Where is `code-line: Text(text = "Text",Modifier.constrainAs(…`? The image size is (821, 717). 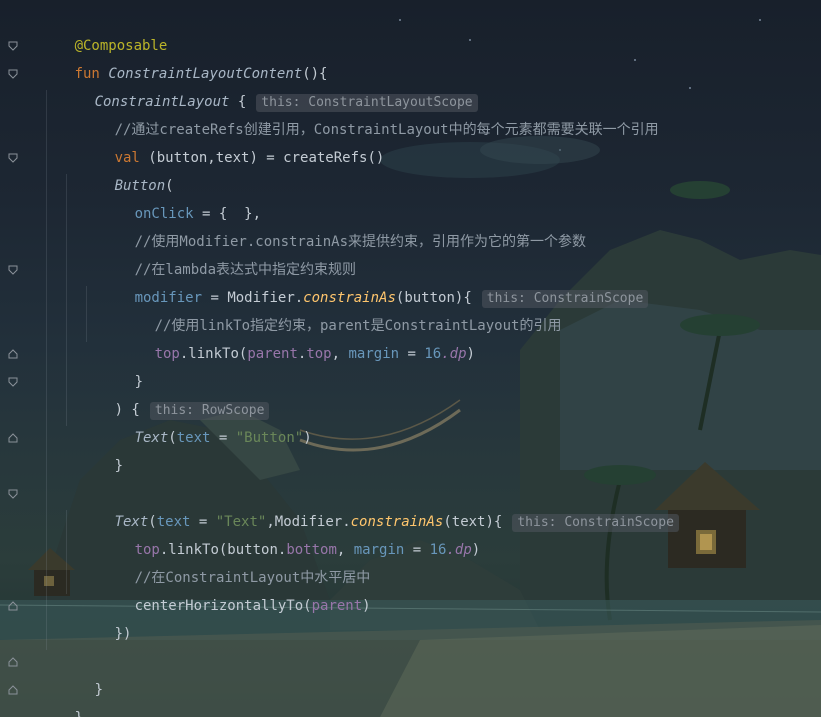 code-line: Text(text = "Text",Modifier.constrainAs(… is located at coordinates (371, 506).